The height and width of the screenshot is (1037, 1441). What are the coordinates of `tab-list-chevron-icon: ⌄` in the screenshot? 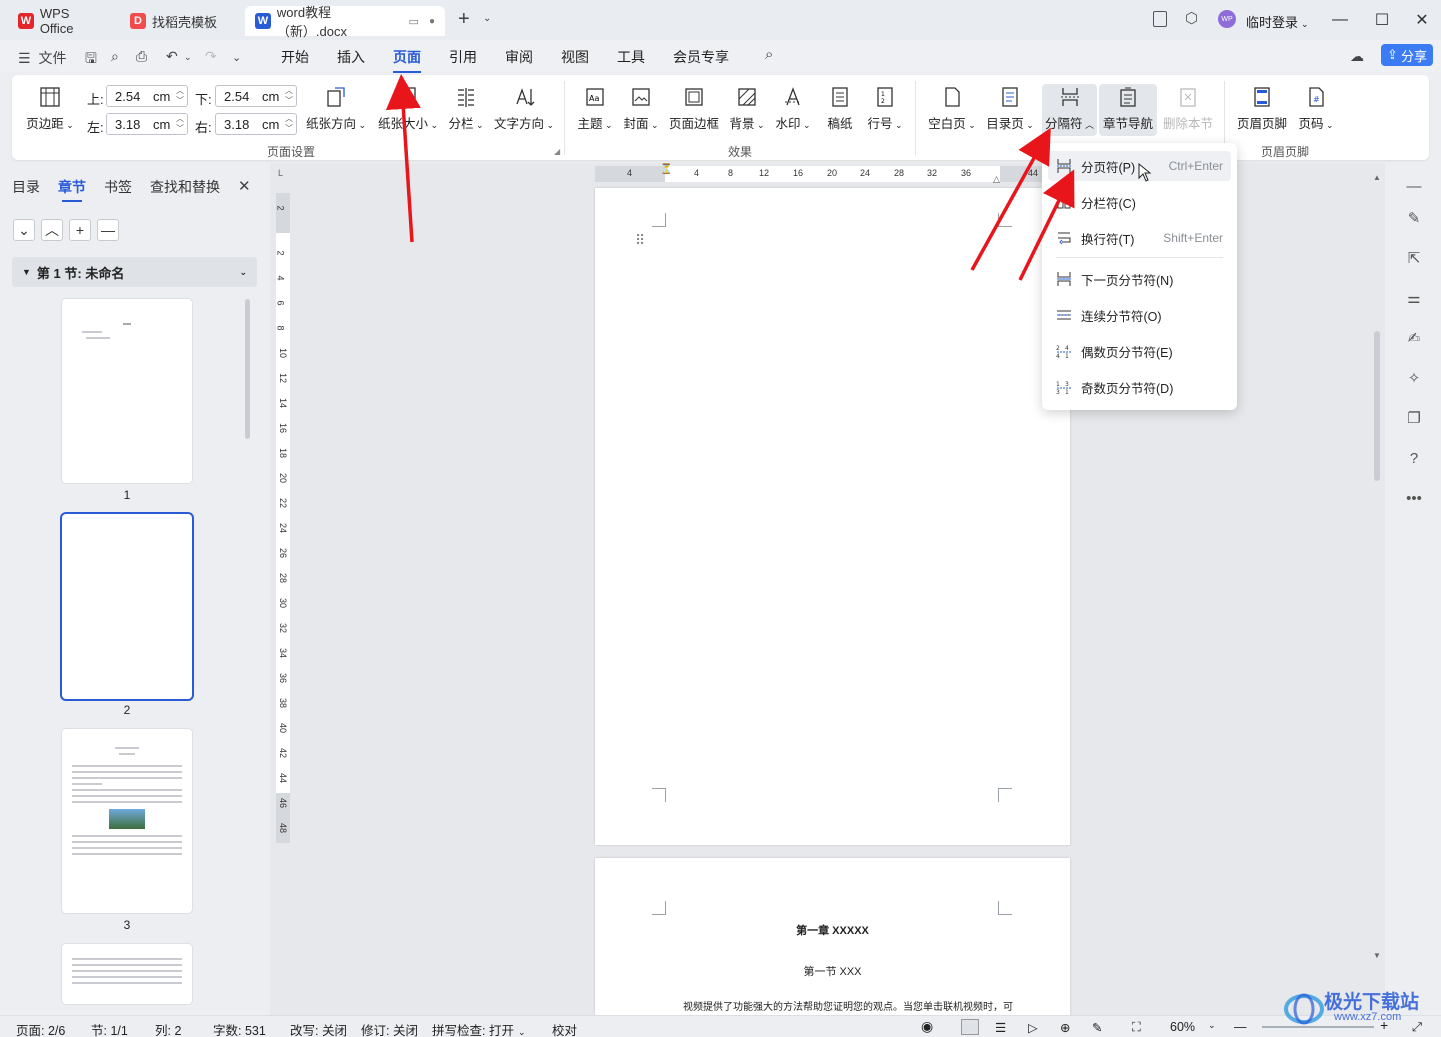 It's located at (487, 18).